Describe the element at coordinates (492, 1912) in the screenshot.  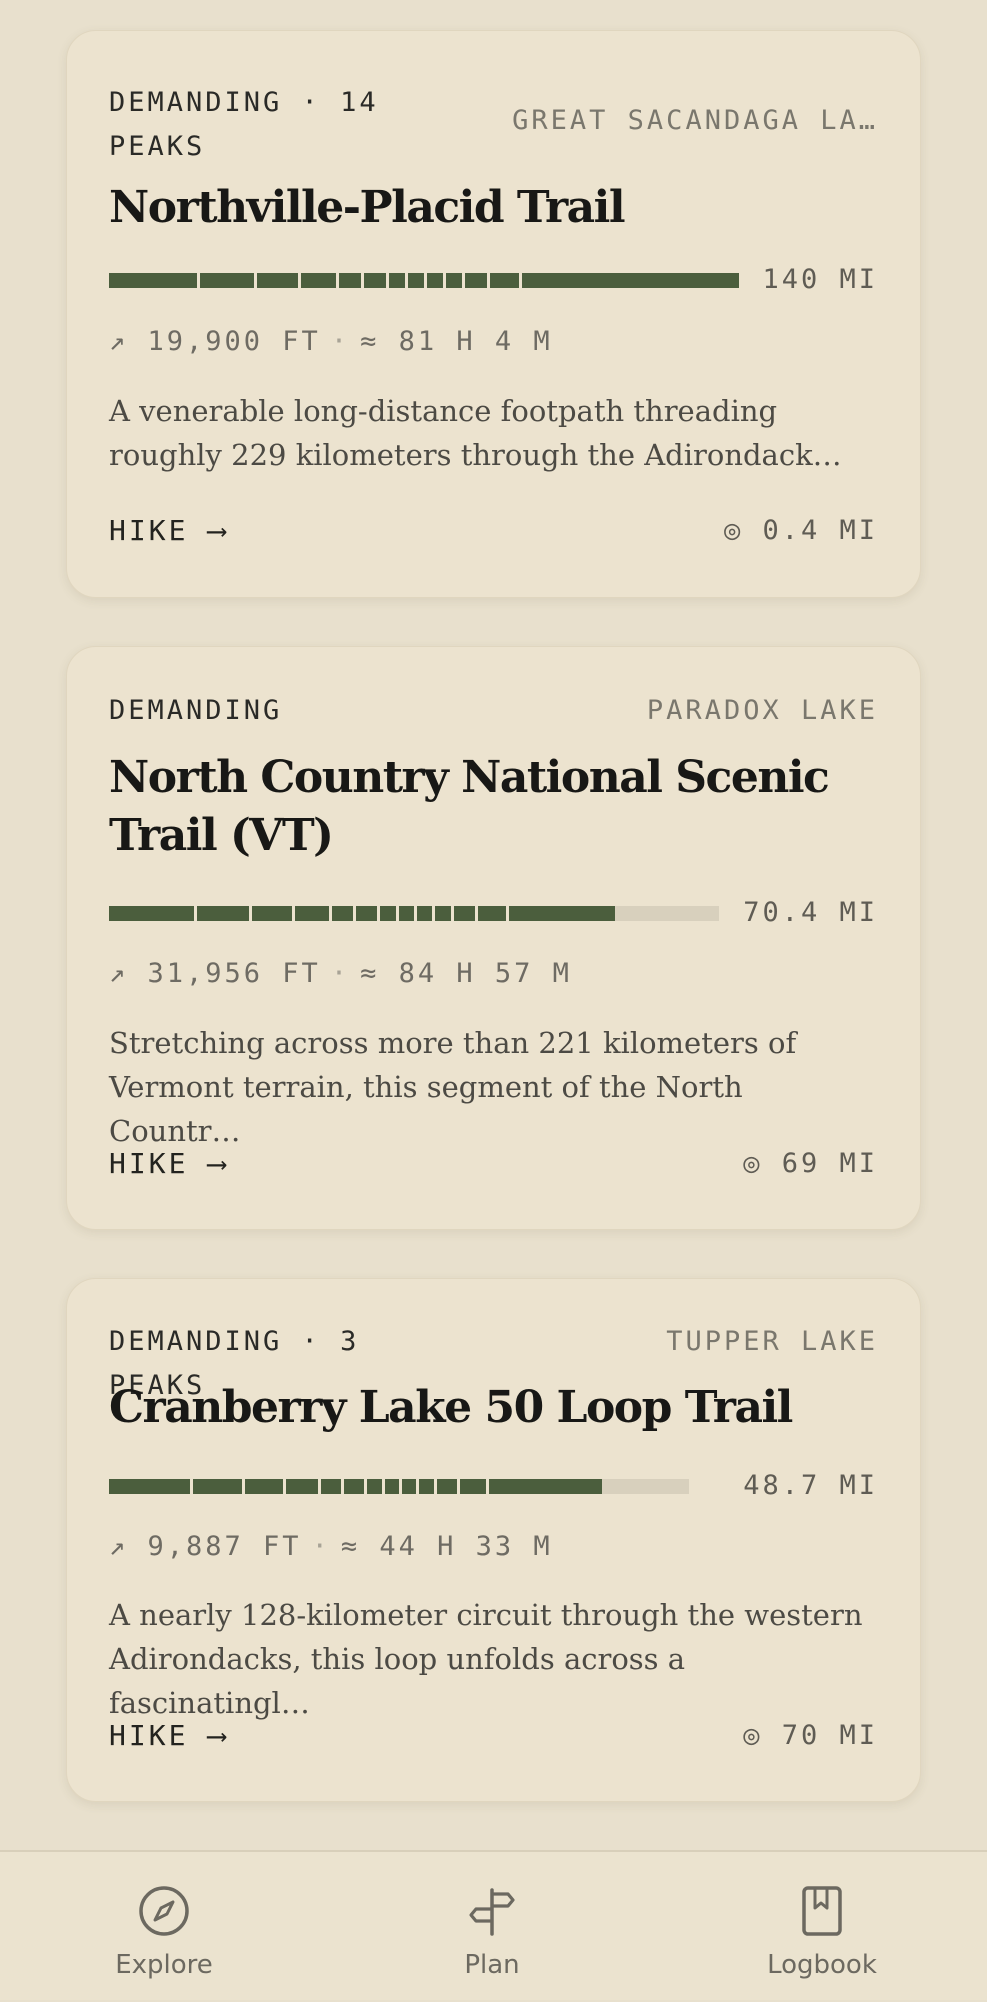
I see `signpost-icon` at that location.